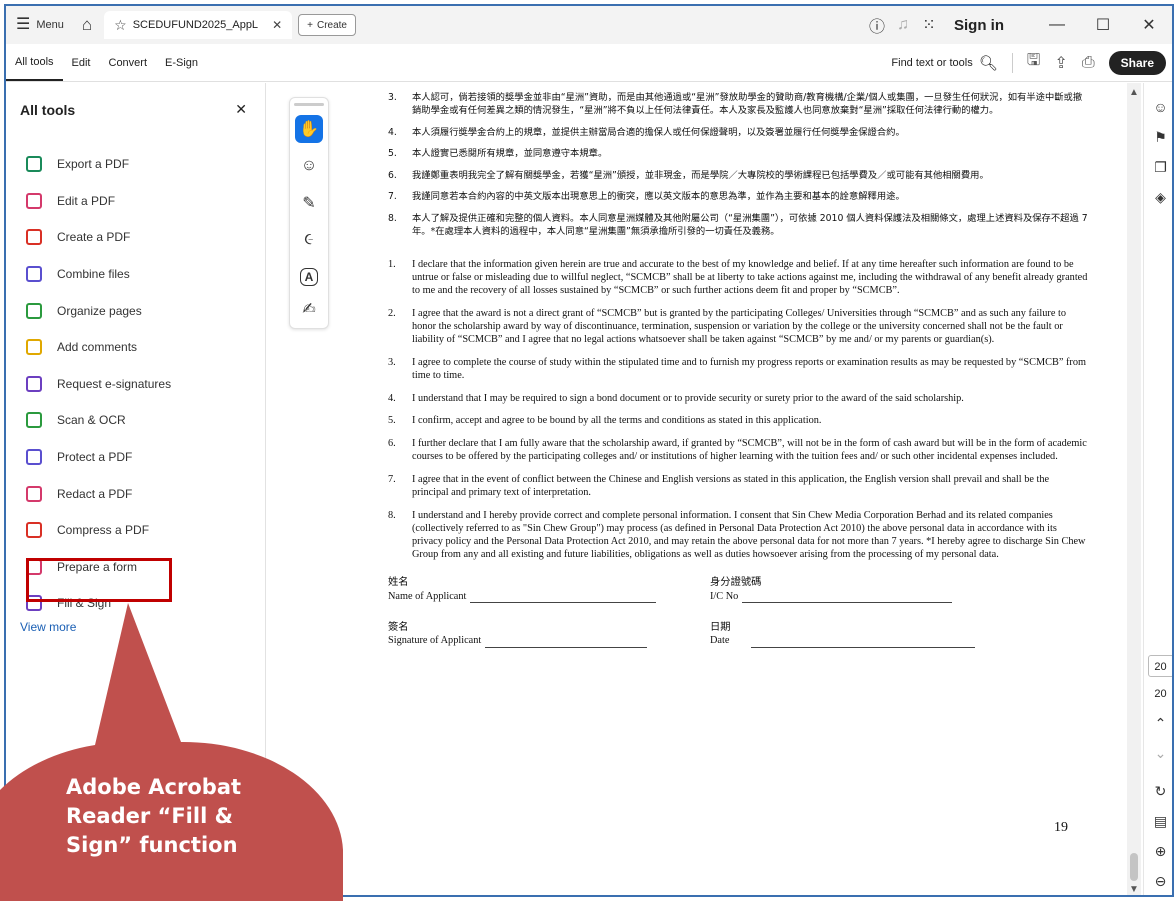  Describe the element at coordinates (736, 583) in the screenshot. I see `ic-label-zh: 身分證號碼` at that location.